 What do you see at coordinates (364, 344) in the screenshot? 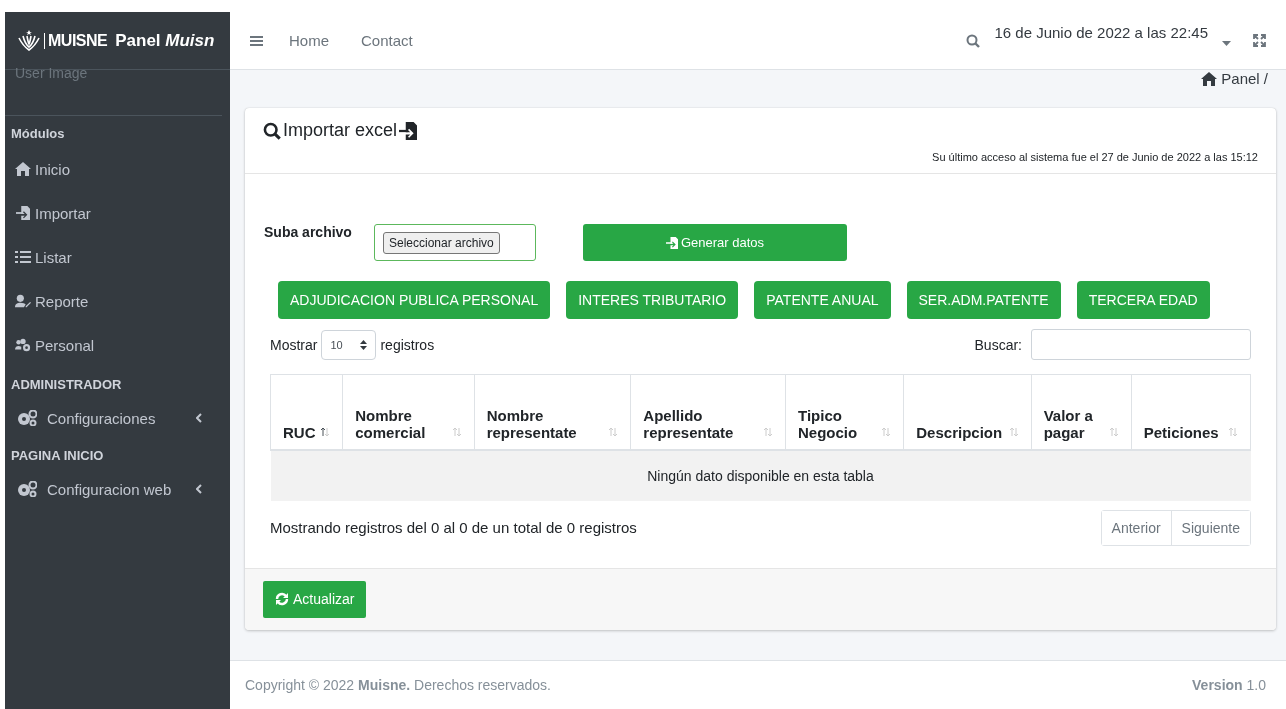
I see `sort-arrows-icon` at bounding box center [364, 344].